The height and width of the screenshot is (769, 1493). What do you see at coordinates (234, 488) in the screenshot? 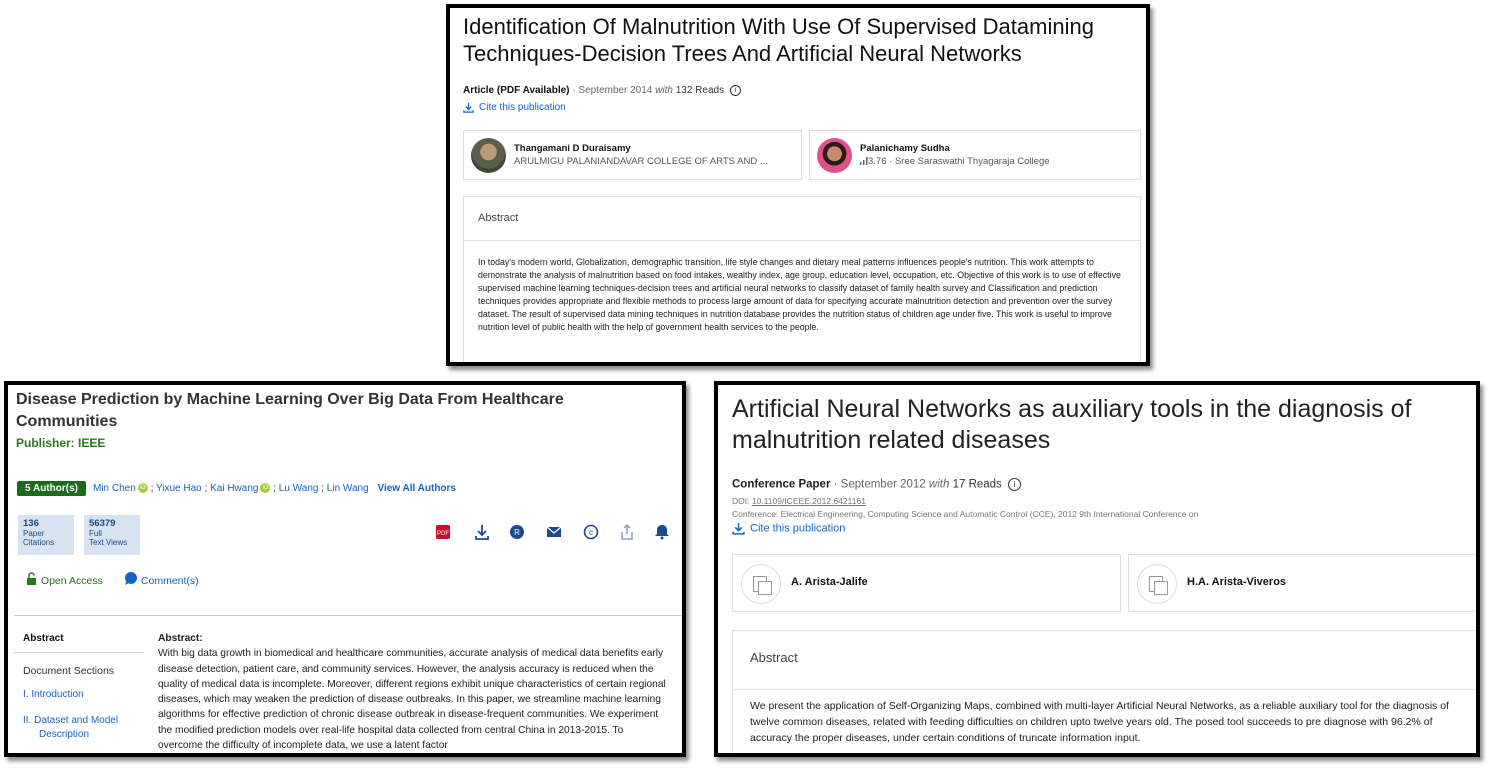
I see `author-link: Kai Hwang` at bounding box center [234, 488].